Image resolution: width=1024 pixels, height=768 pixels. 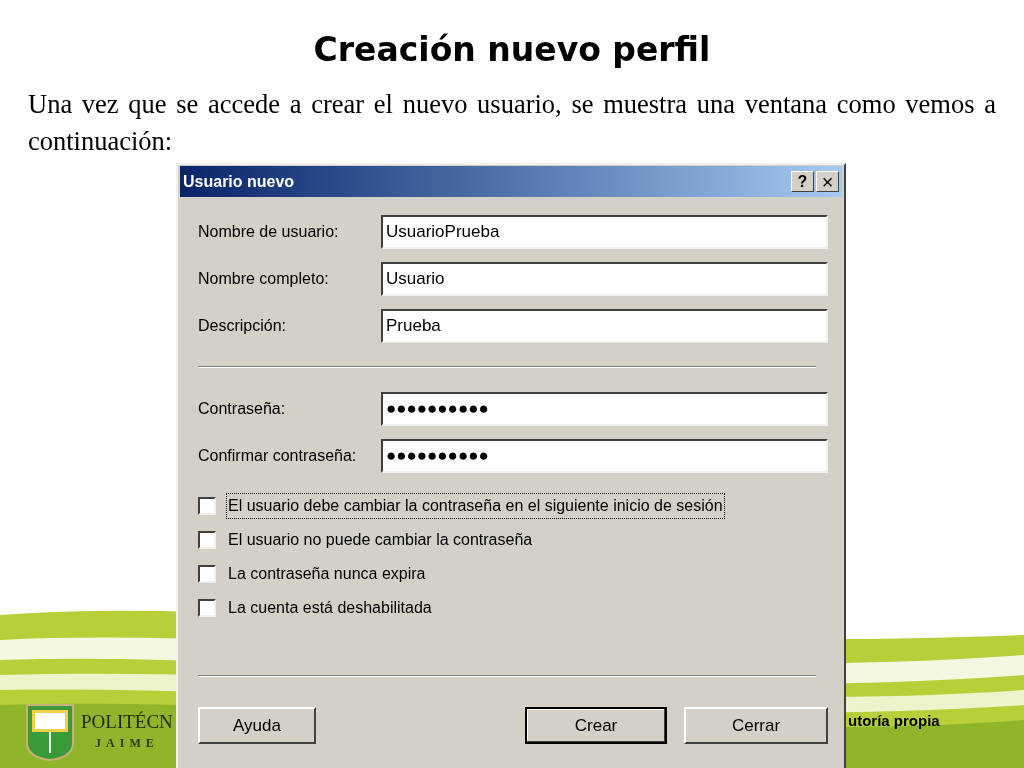 I want to click on slide-paragraph: Una vez que se accede a crear el nuevo usuario, se muestra una ventana como vemos a continuación:, so click(x=512, y=123).